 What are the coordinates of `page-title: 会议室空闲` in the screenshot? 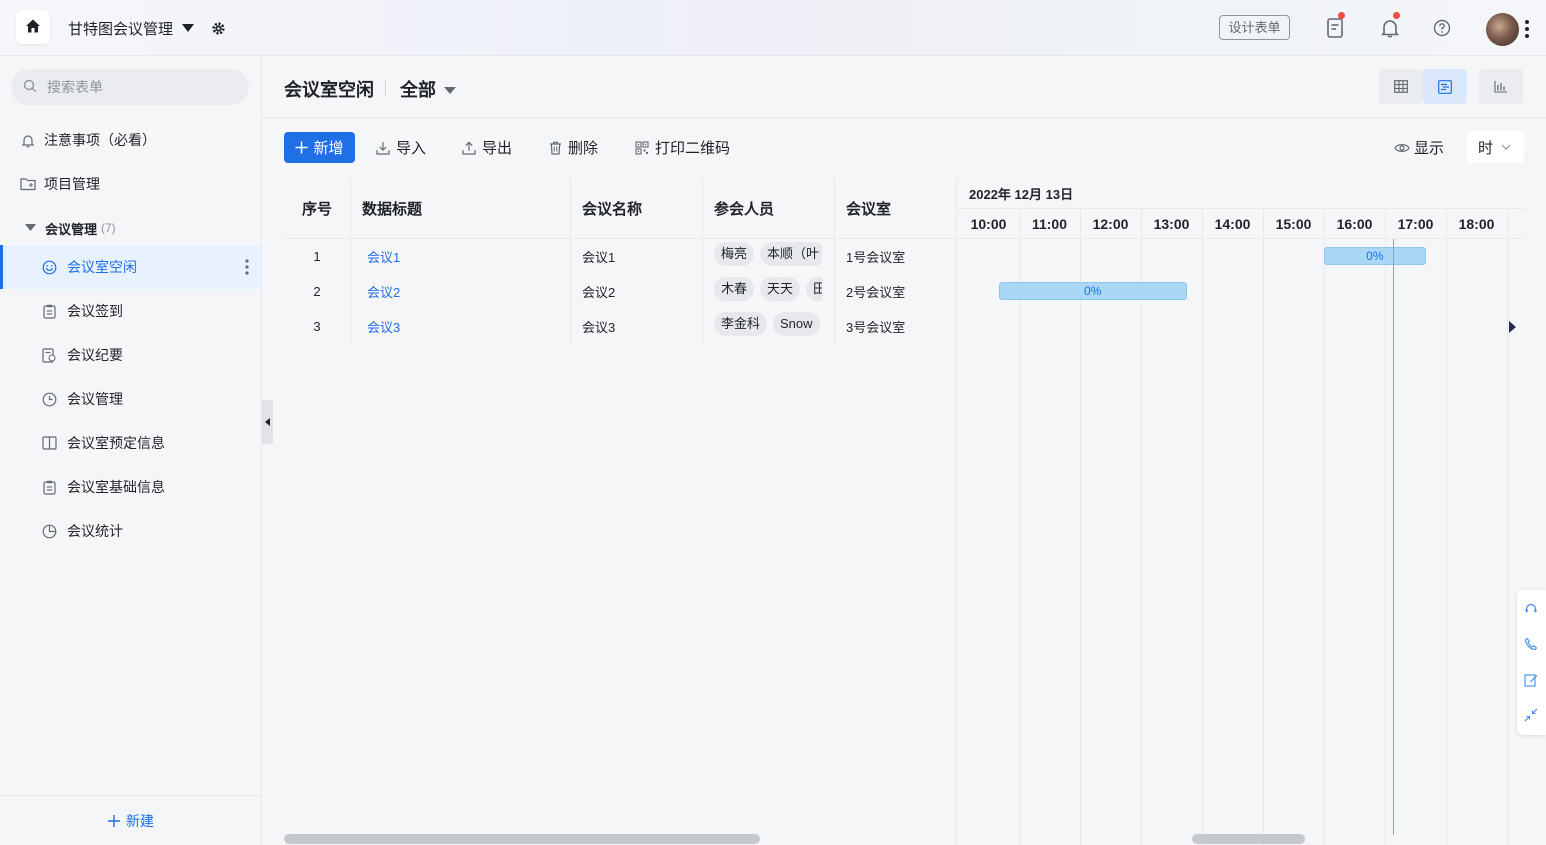 It's located at (329, 90).